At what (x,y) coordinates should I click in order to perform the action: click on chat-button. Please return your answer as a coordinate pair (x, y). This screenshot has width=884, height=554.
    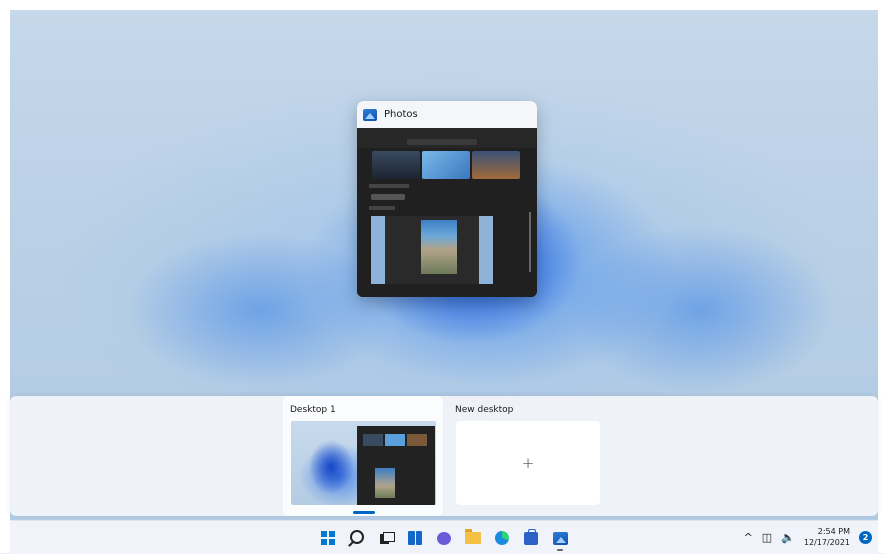
    Looking at the image, I should click on (444, 538).